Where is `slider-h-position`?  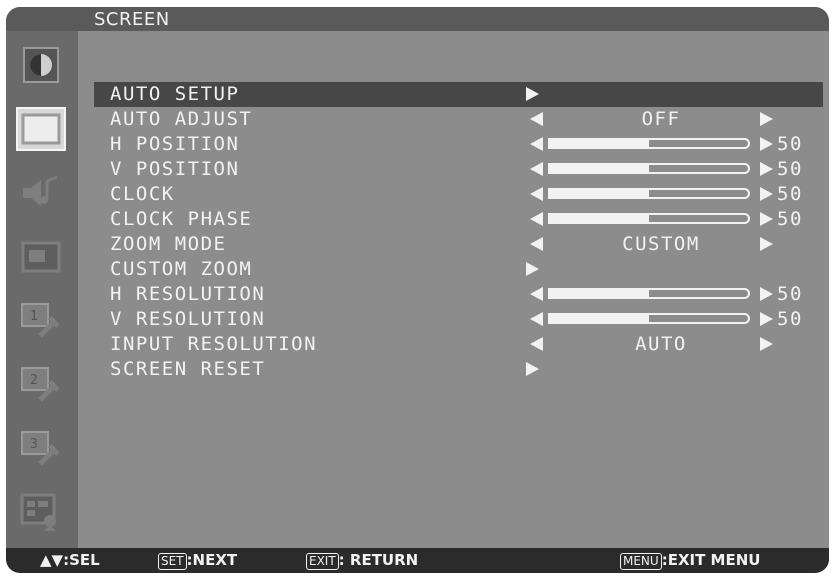 slider-h-position is located at coordinates (649, 143).